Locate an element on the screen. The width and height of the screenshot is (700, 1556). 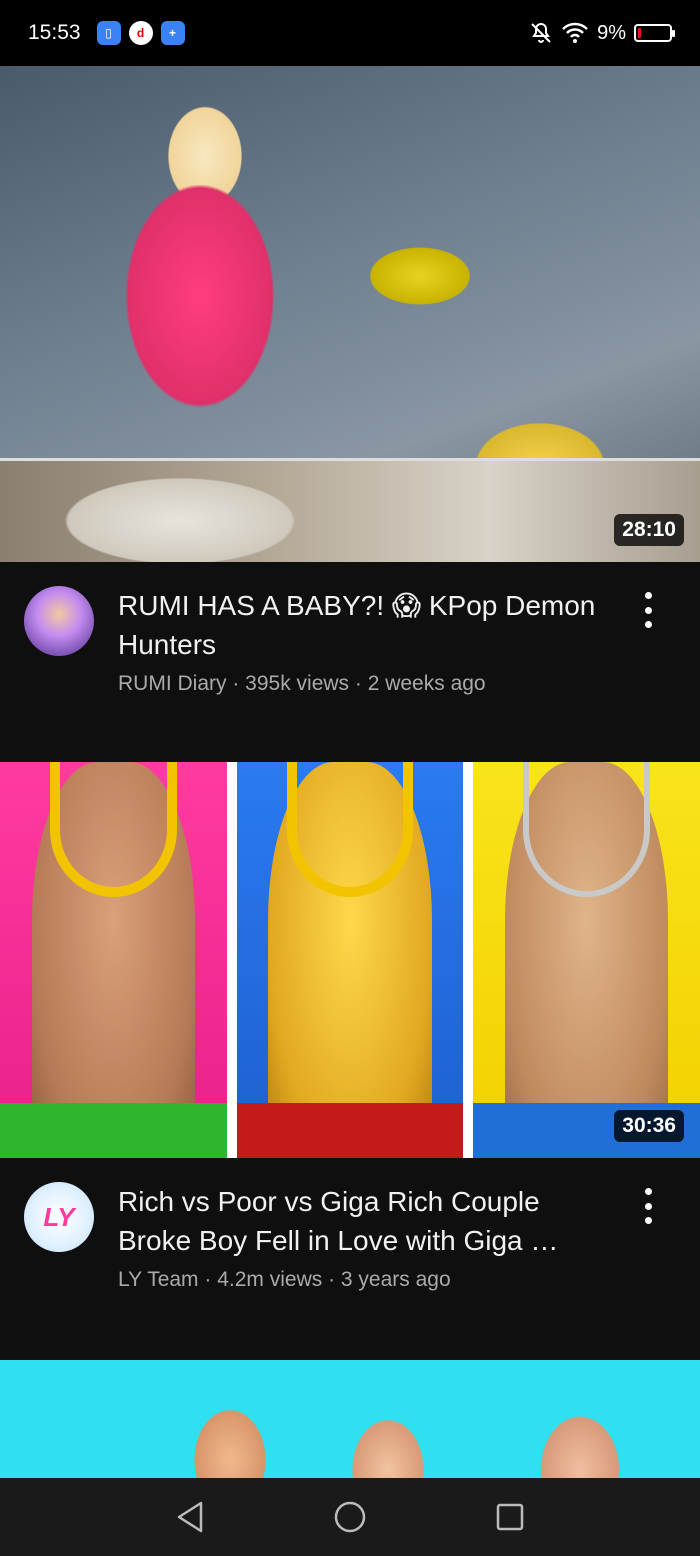
navigation-bar is located at coordinates (350, 1517).